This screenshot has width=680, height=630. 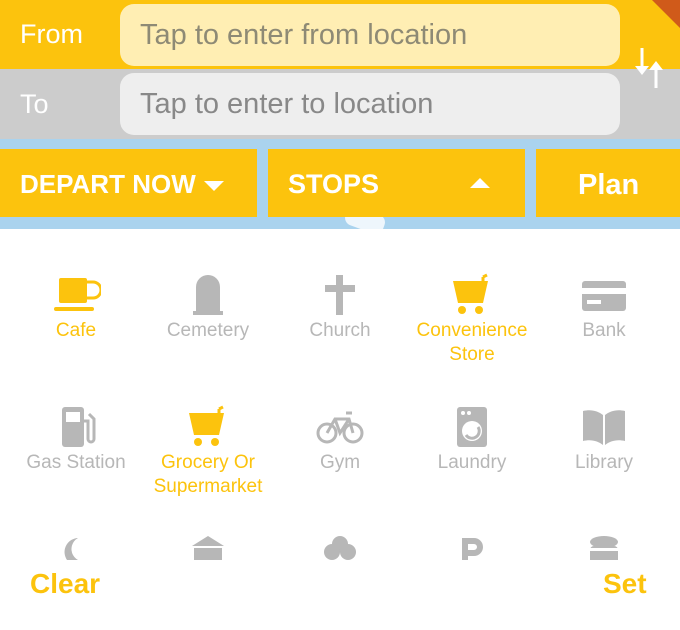 I want to click on plan-button: Plan, so click(x=608, y=183).